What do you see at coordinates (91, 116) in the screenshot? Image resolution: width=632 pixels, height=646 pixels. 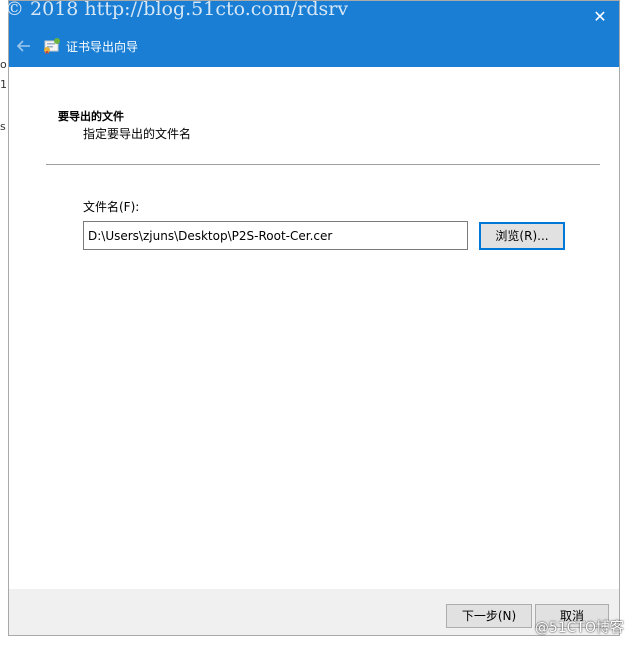 I see `page-title: 要导出的文件` at bounding box center [91, 116].